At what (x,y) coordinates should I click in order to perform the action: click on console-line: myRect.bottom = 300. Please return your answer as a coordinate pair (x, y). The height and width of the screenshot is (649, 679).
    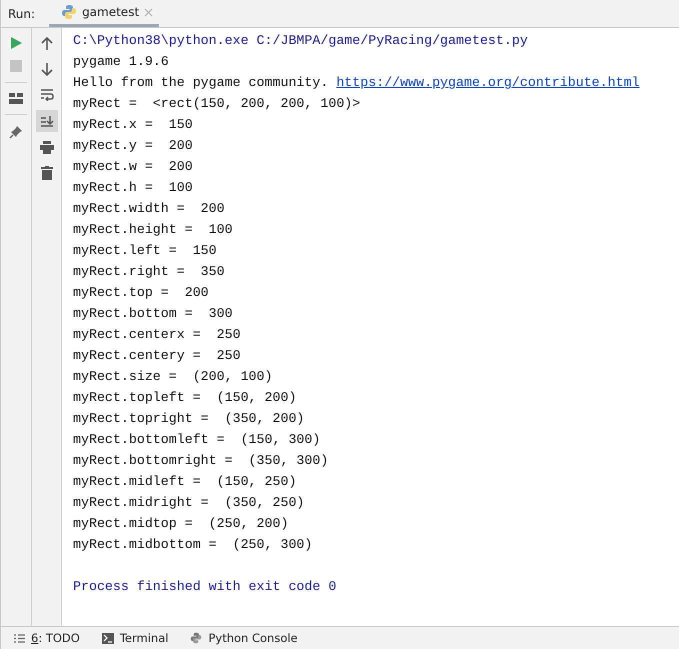
    Looking at the image, I should click on (153, 314).